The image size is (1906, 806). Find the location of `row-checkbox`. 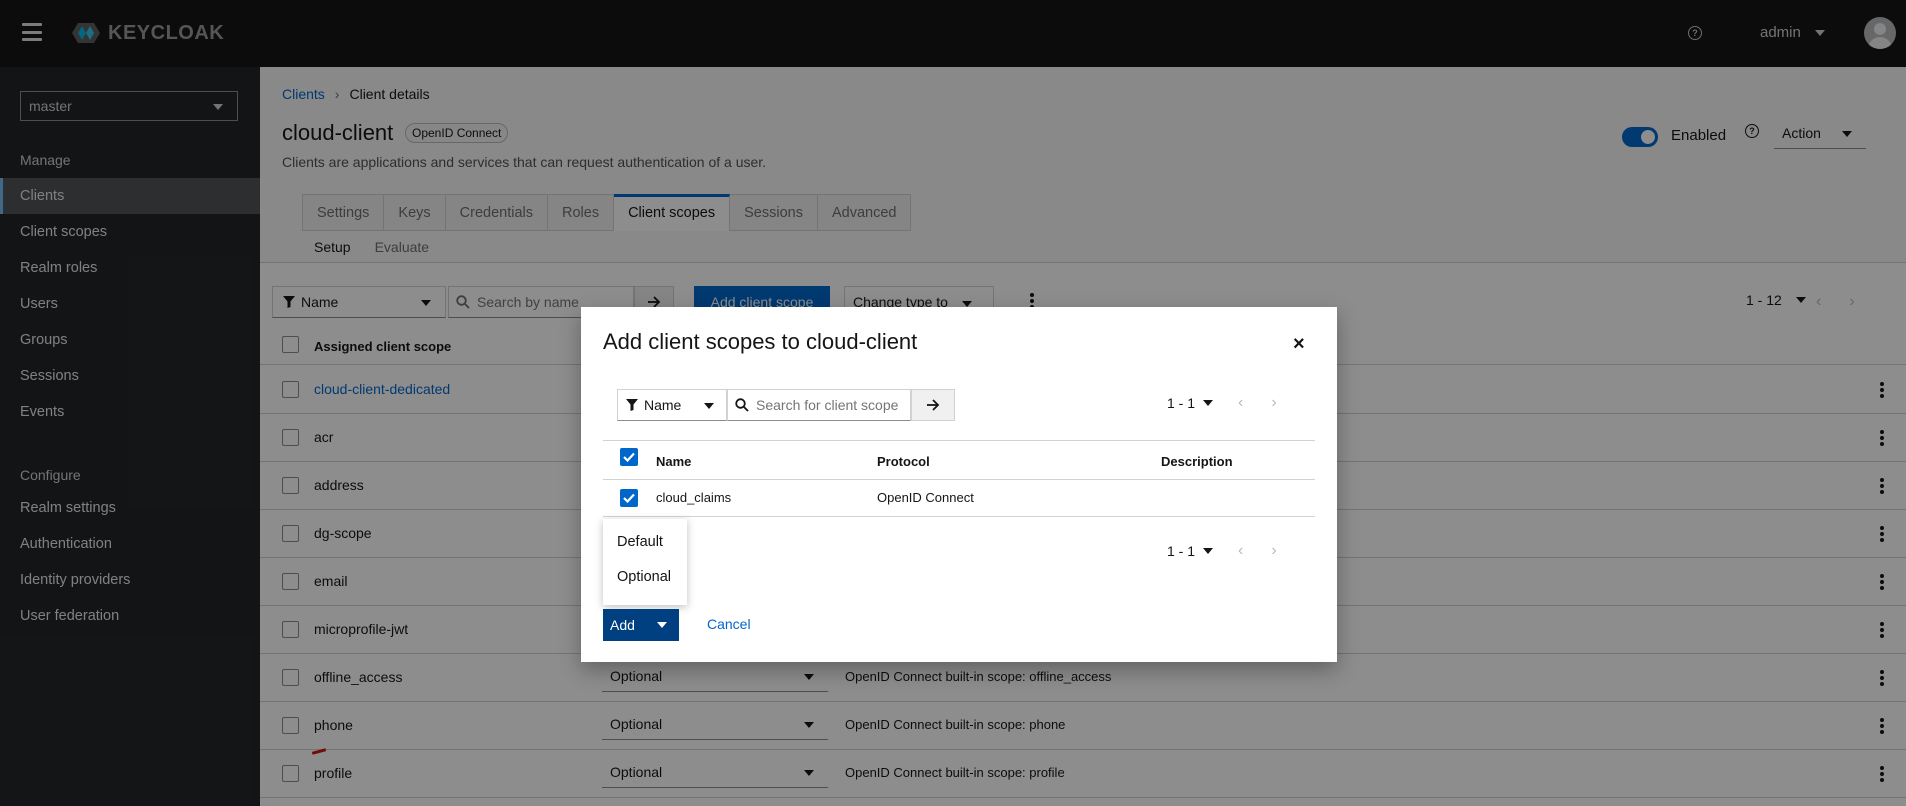

row-checkbox is located at coordinates (629, 498).